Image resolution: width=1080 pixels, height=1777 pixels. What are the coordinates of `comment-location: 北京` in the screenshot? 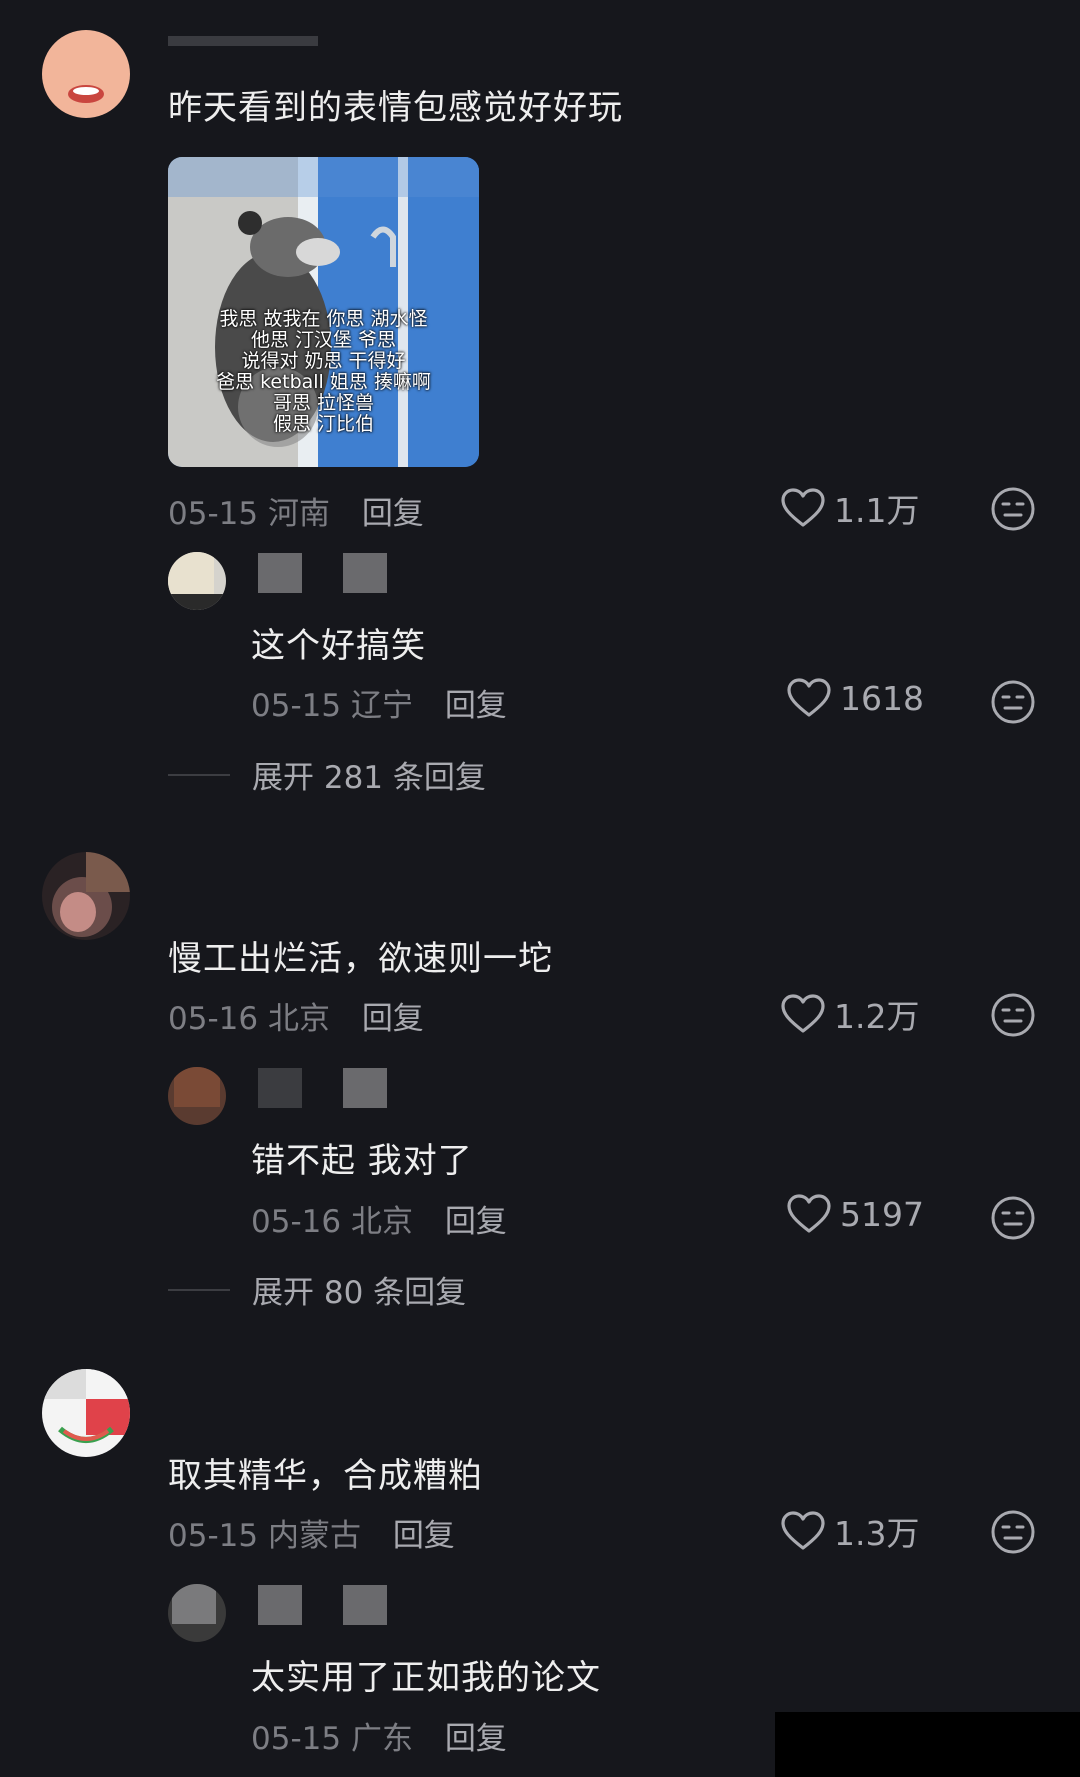 It's located at (298, 1019).